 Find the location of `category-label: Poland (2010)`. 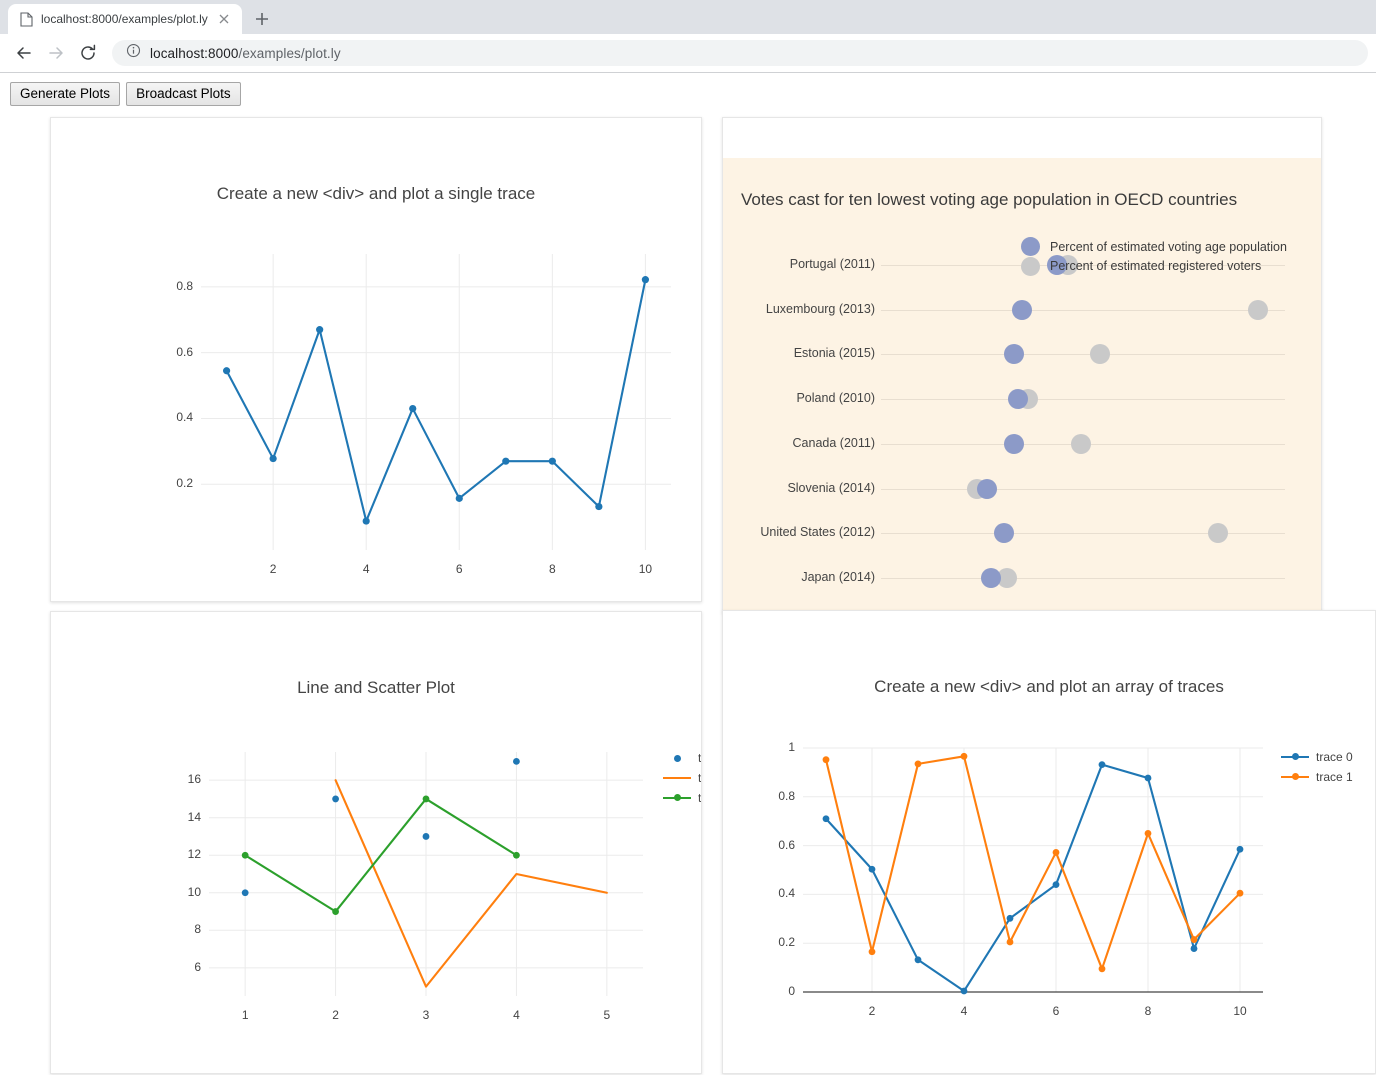

category-label: Poland (2010) is located at coordinates (835, 398).